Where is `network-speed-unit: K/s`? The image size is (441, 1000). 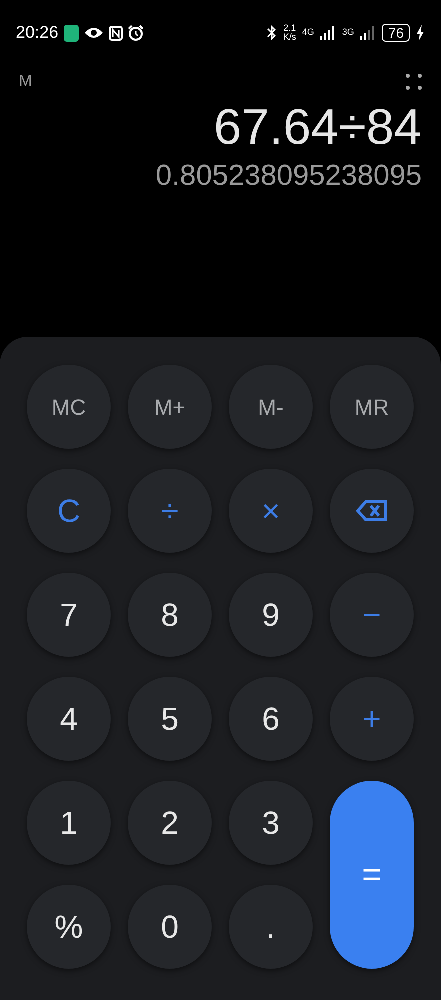
network-speed-unit: K/s is located at coordinates (289, 37).